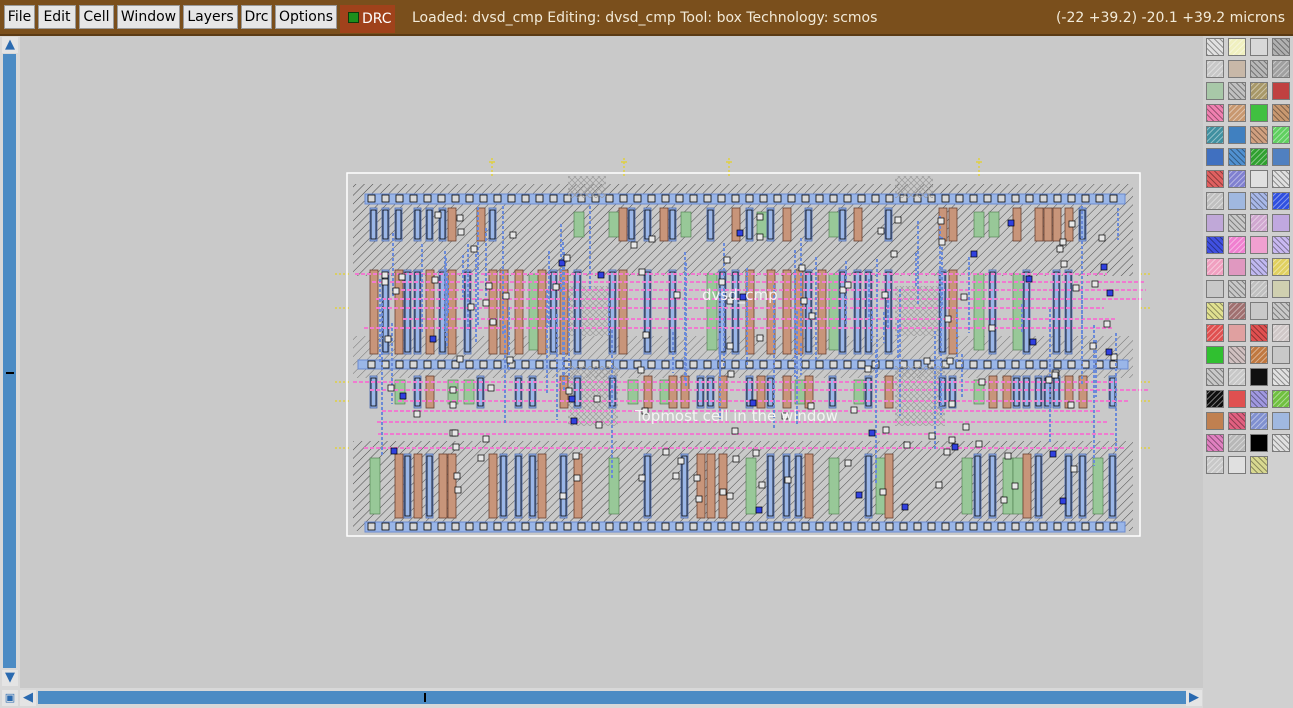 The image size is (1293, 708). I want to click on scroll-left-icon: ◀, so click(28, 698).